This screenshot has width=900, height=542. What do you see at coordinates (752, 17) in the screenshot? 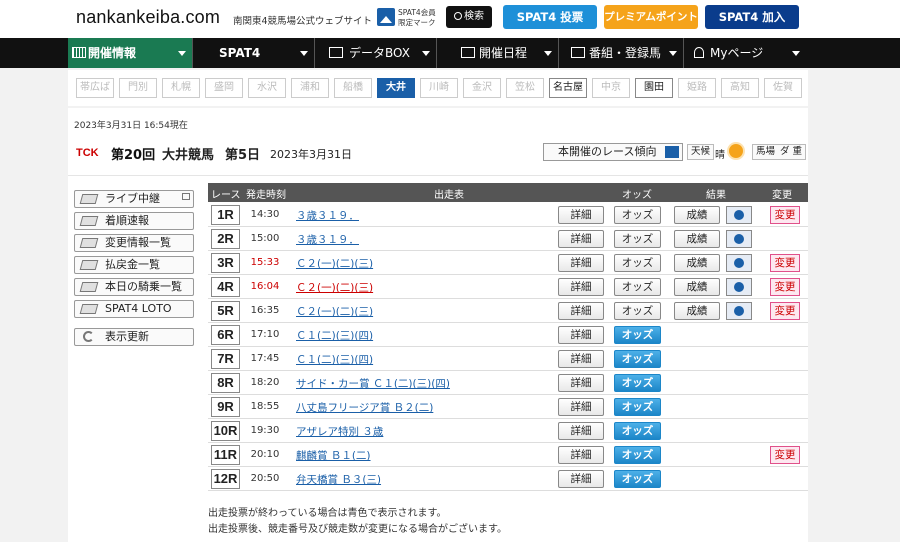
I see `spat4-join-button: SPAT4 加入` at bounding box center [752, 17].